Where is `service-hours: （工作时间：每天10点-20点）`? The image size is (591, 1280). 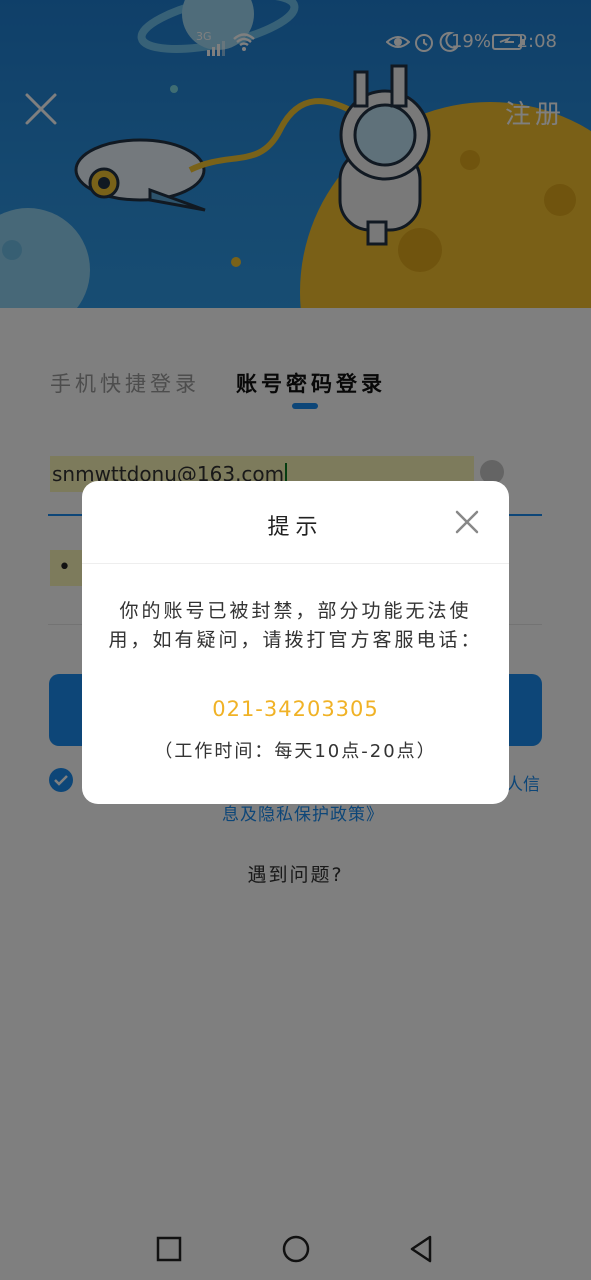
service-hours: （工作时间：每天10点-20点） is located at coordinates (295, 751).